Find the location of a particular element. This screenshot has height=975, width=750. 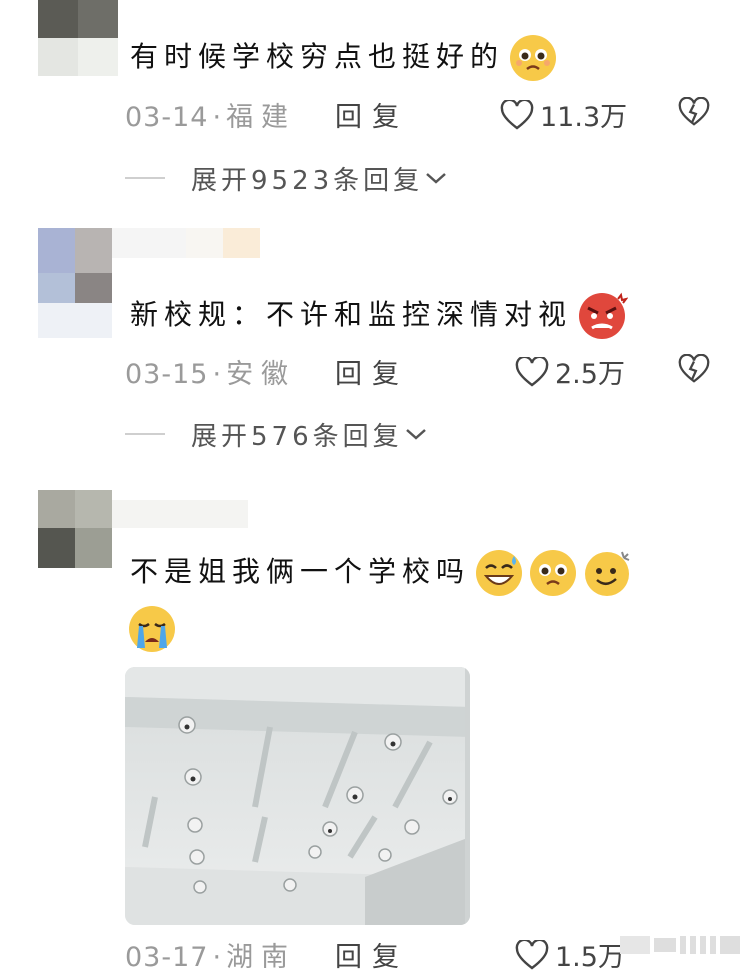

comment-location: 福建 is located at coordinates (261, 117).